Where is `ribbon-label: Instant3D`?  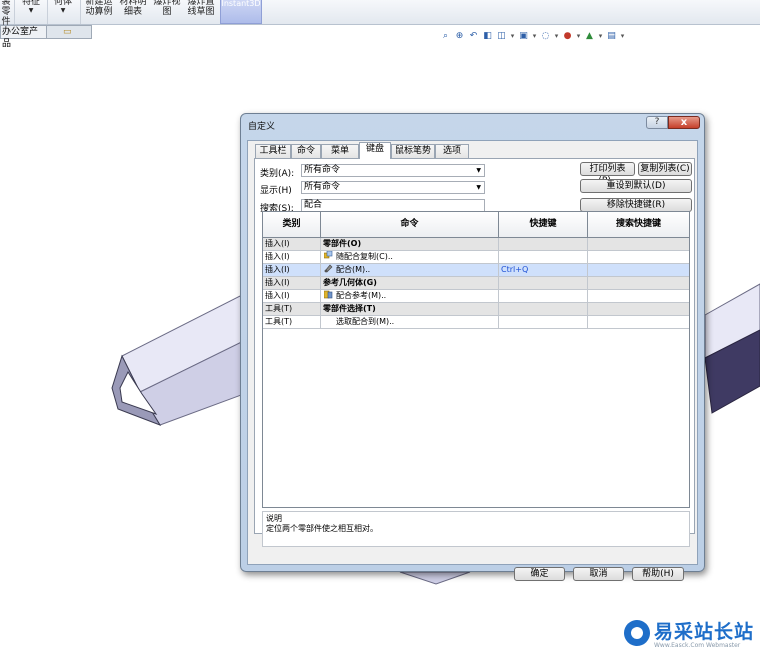 ribbon-label: Instant3D is located at coordinates (241, 4).